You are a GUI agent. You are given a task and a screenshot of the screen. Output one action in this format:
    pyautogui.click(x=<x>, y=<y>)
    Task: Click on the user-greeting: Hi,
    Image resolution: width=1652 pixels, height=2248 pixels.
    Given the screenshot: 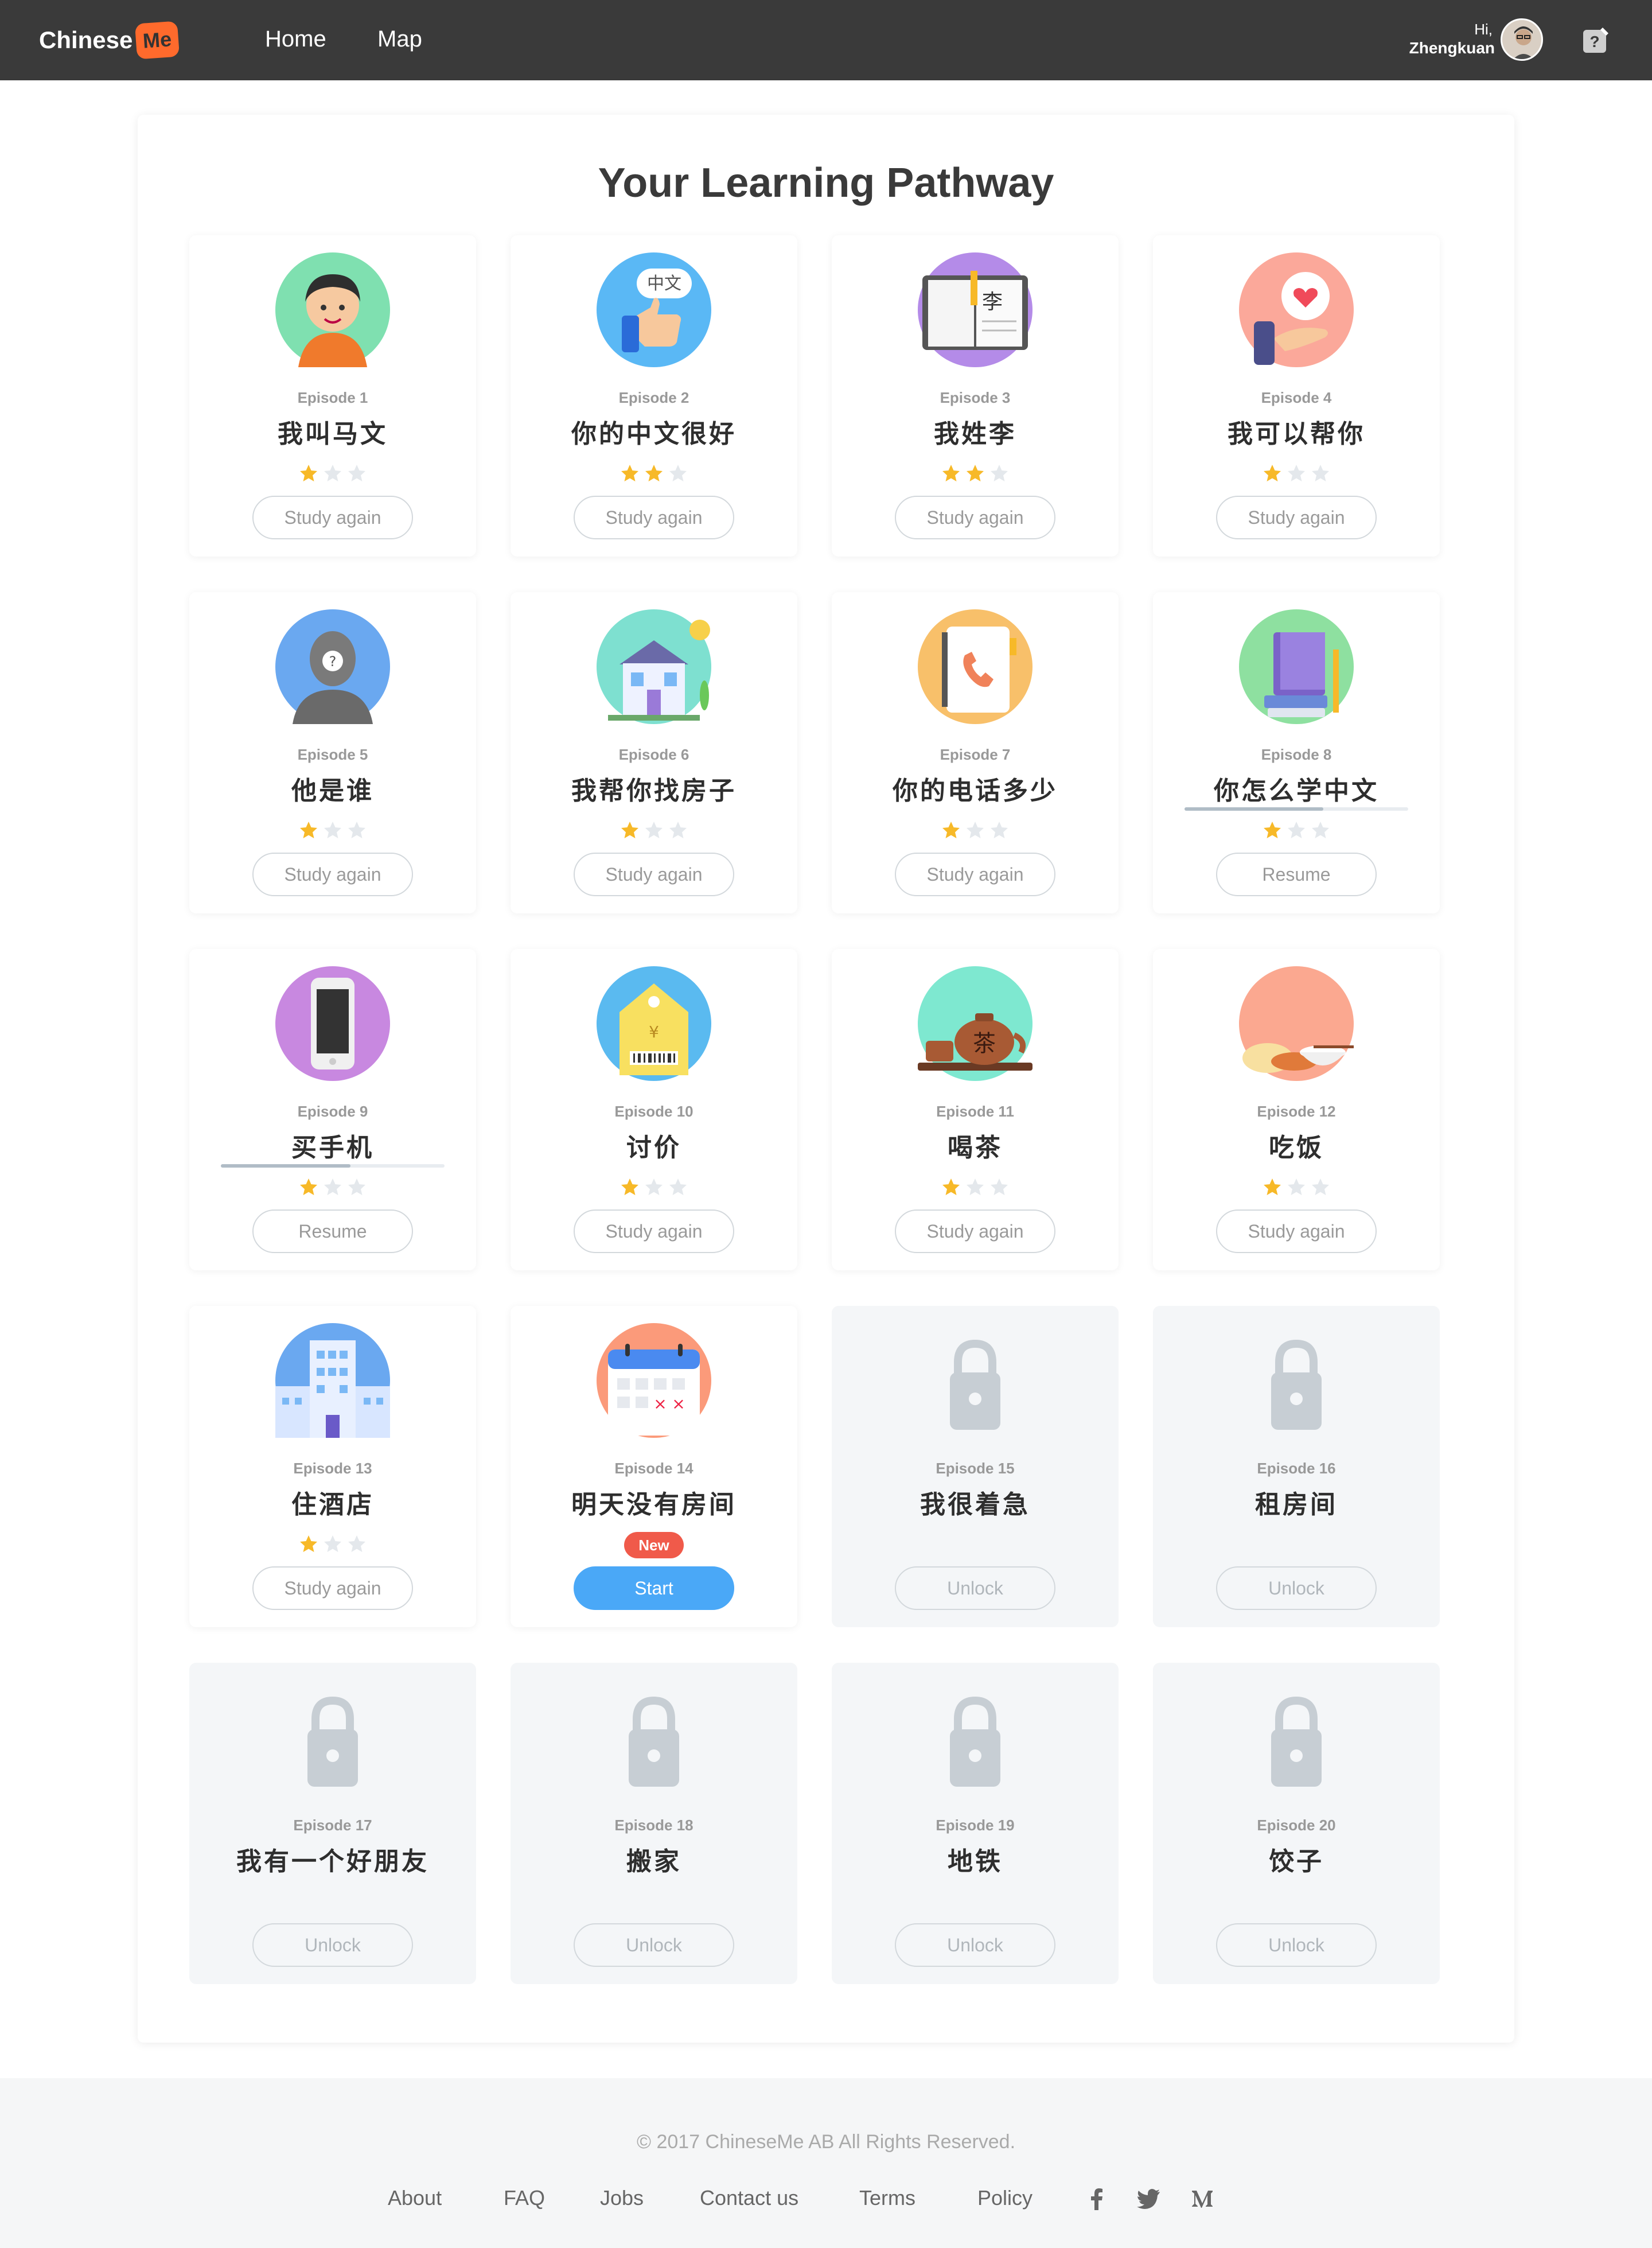 What is the action you would take?
    pyautogui.click(x=1483, y=29)
    